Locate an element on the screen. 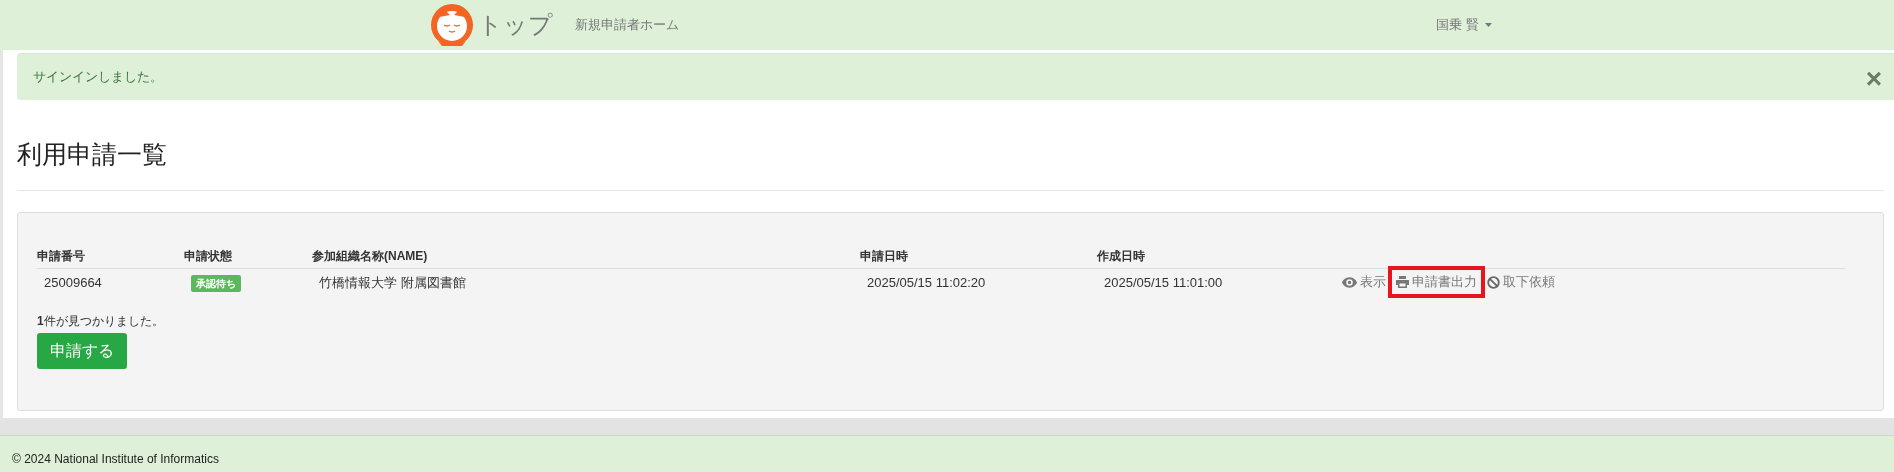 The height and width of the screenshot is (472, 1894). close-button: × is located at coordinates (1873, 79).